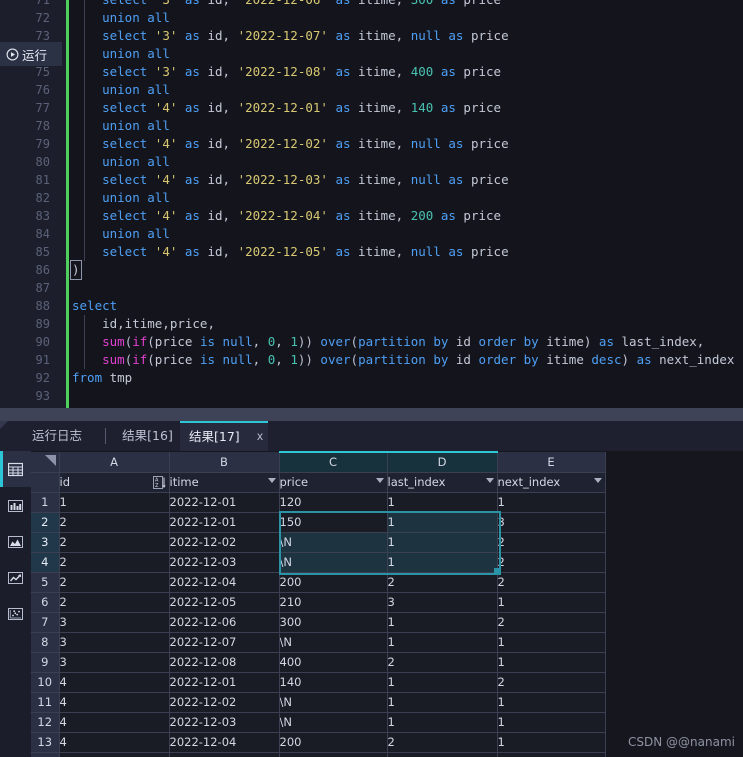  What do you see at coordinates (45, 502) in the screenshot?
I see `row-number-cell: 1` at bounding box center [45, 502].